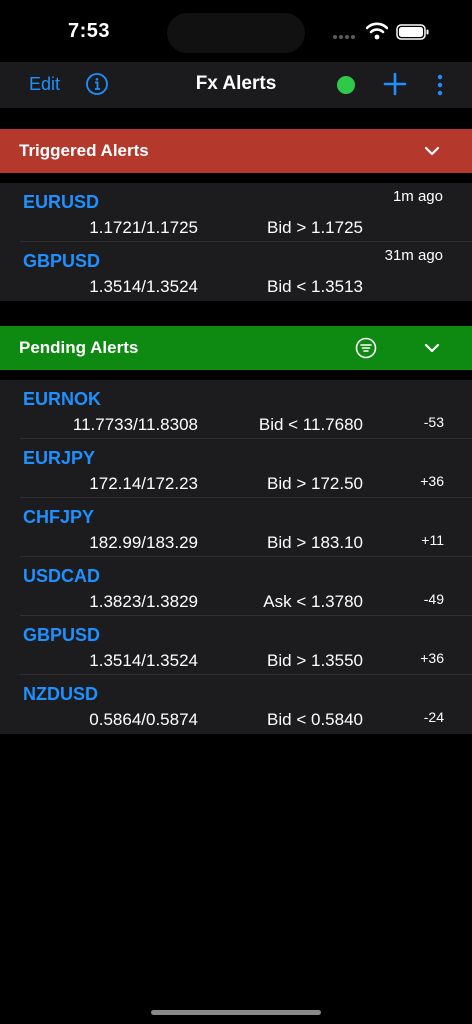 The width and height of the screenshot is (472, 1024). Describe the element at coordinates (344, 37) in the screenshot. I see `cellular-signal-icon` at that location.